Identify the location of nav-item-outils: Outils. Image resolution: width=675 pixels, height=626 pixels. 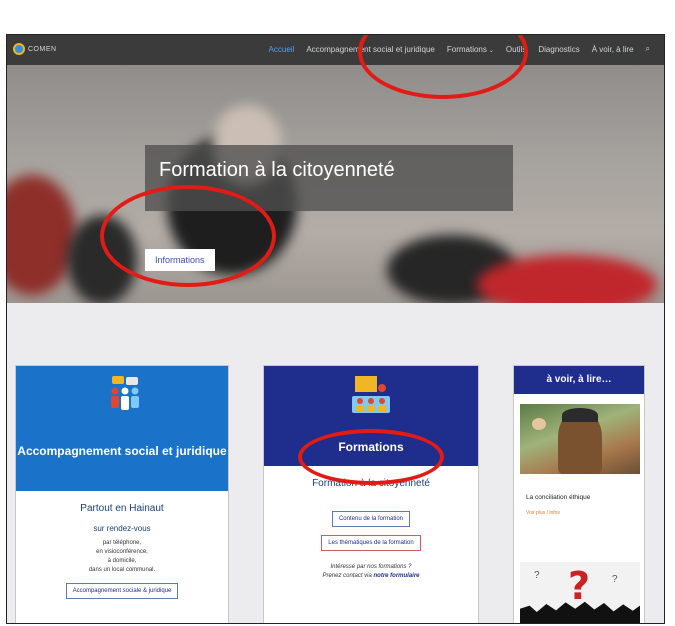
(516, 49).